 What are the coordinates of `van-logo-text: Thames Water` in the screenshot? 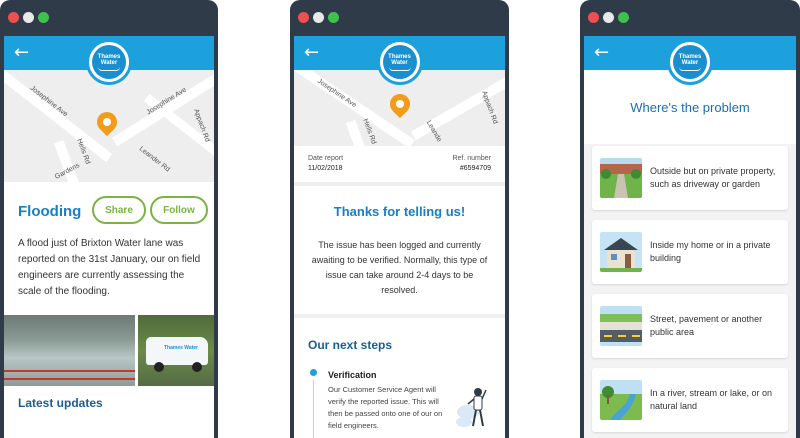 It's located at (181, 348).